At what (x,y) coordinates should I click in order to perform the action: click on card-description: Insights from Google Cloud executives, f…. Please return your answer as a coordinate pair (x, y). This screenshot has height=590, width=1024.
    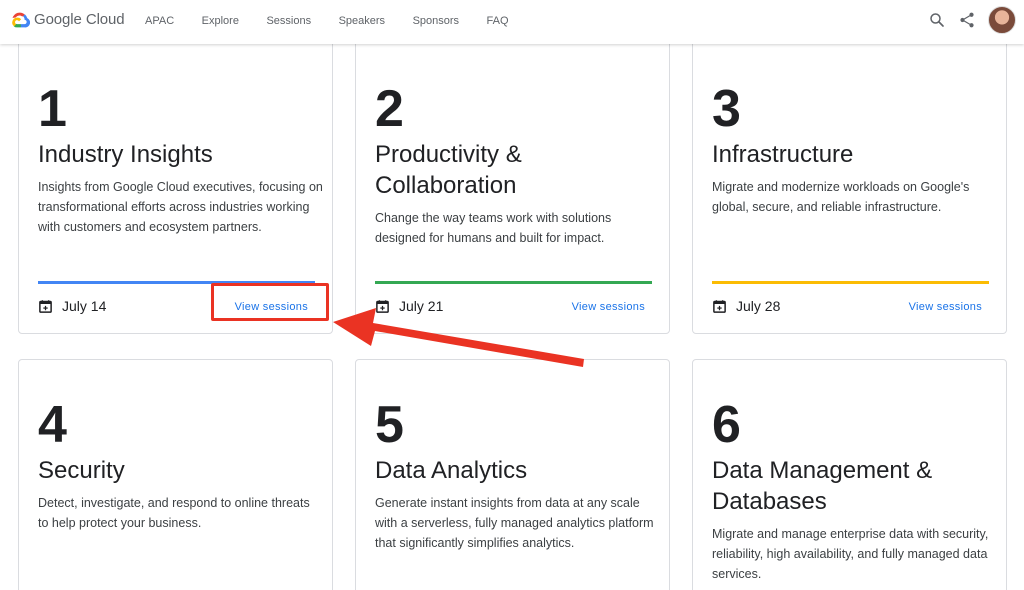
    Looking at the image, I should click on (180, 207).